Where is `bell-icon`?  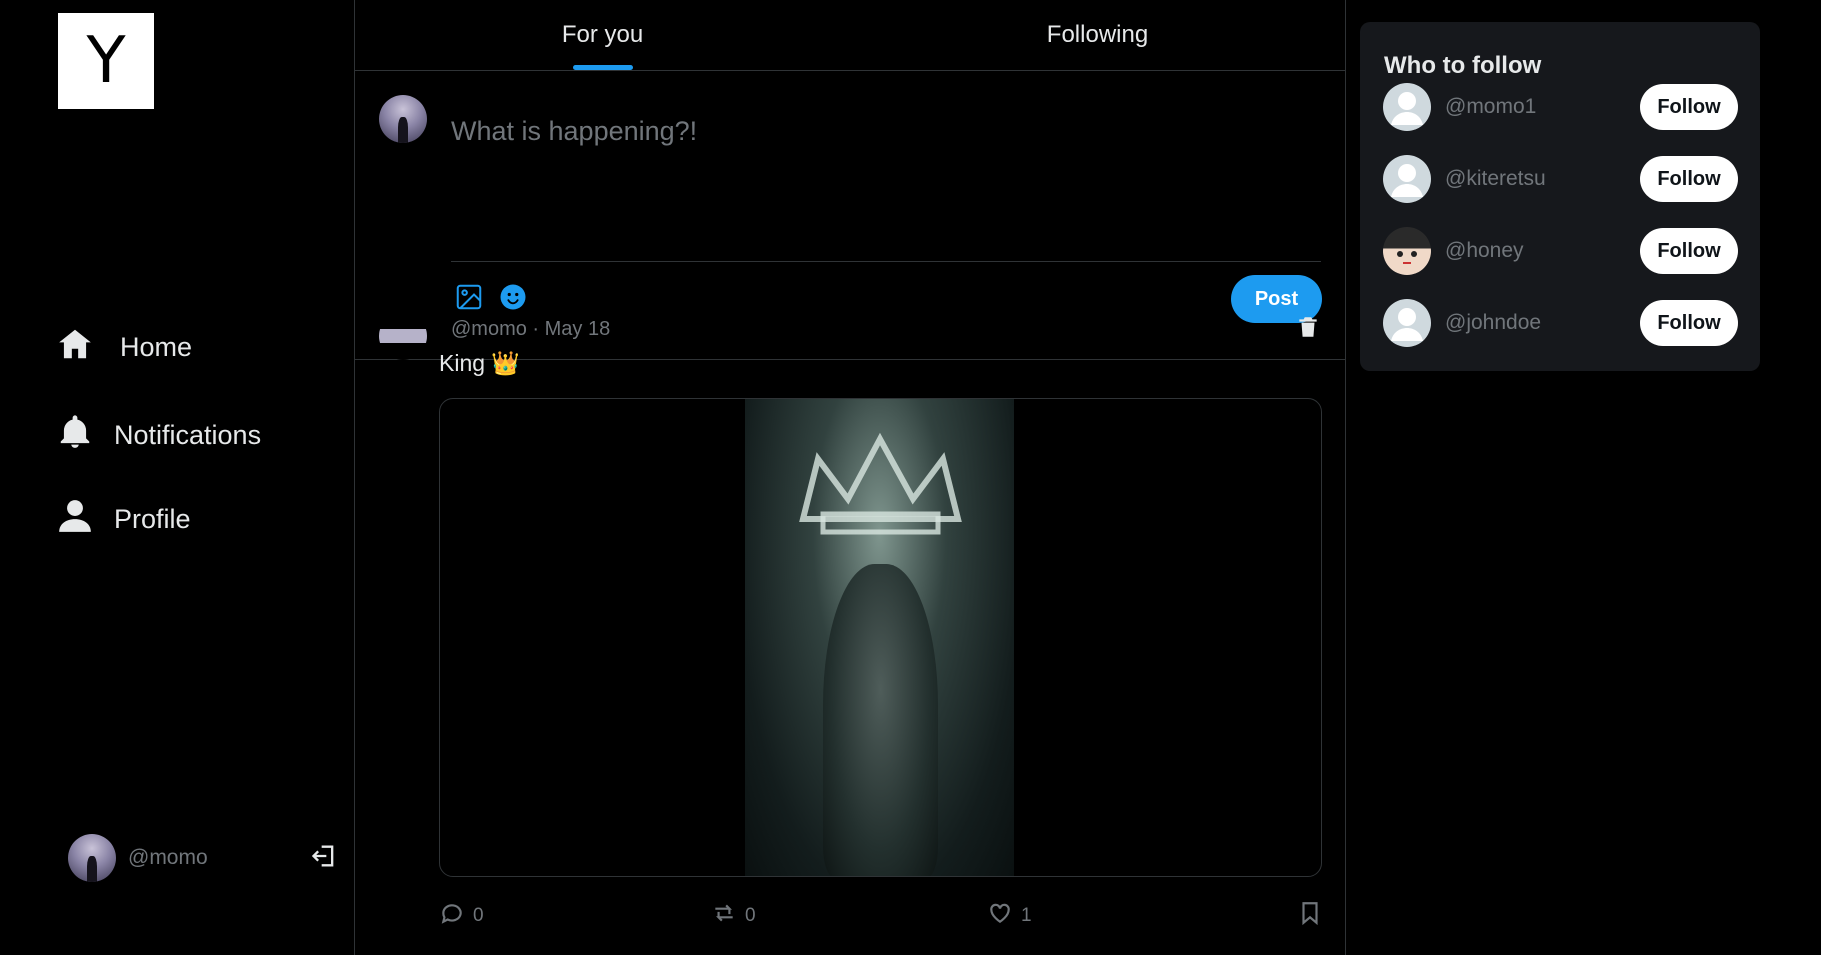 bell-icon is located at coordinates (75, 435).